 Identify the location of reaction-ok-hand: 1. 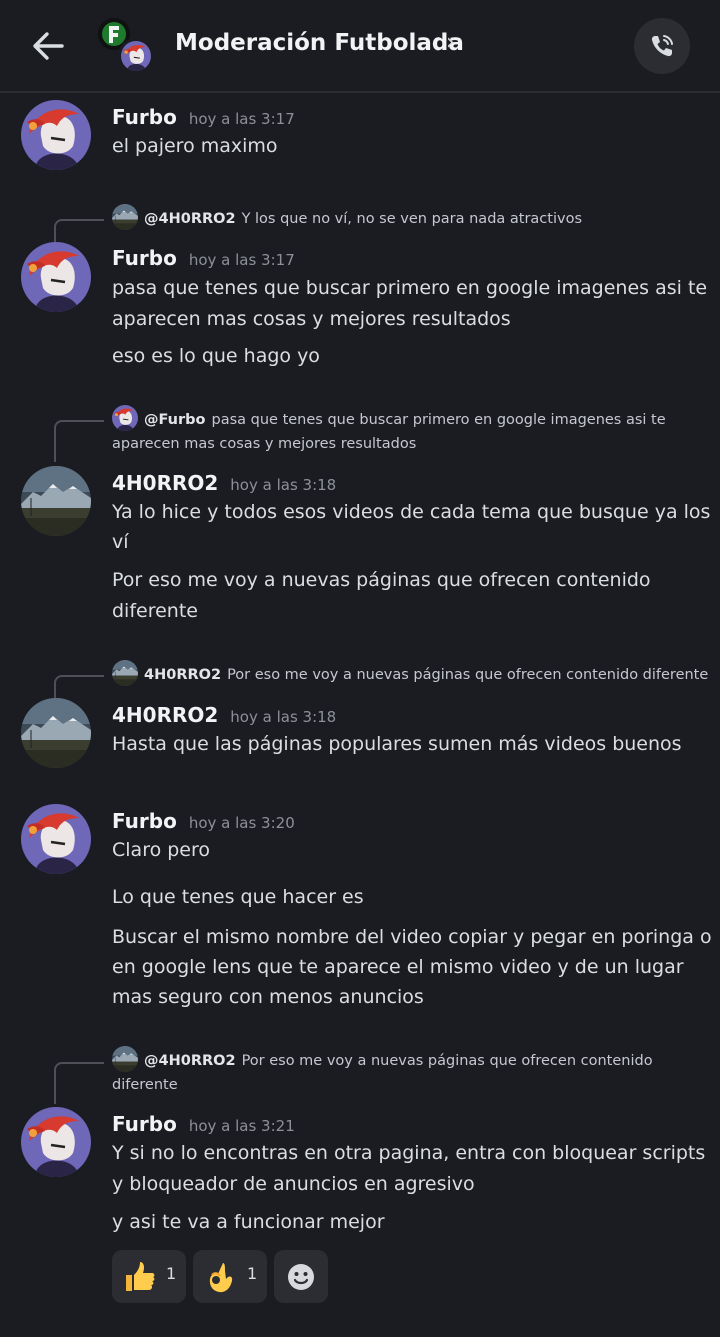
(230, 1276).